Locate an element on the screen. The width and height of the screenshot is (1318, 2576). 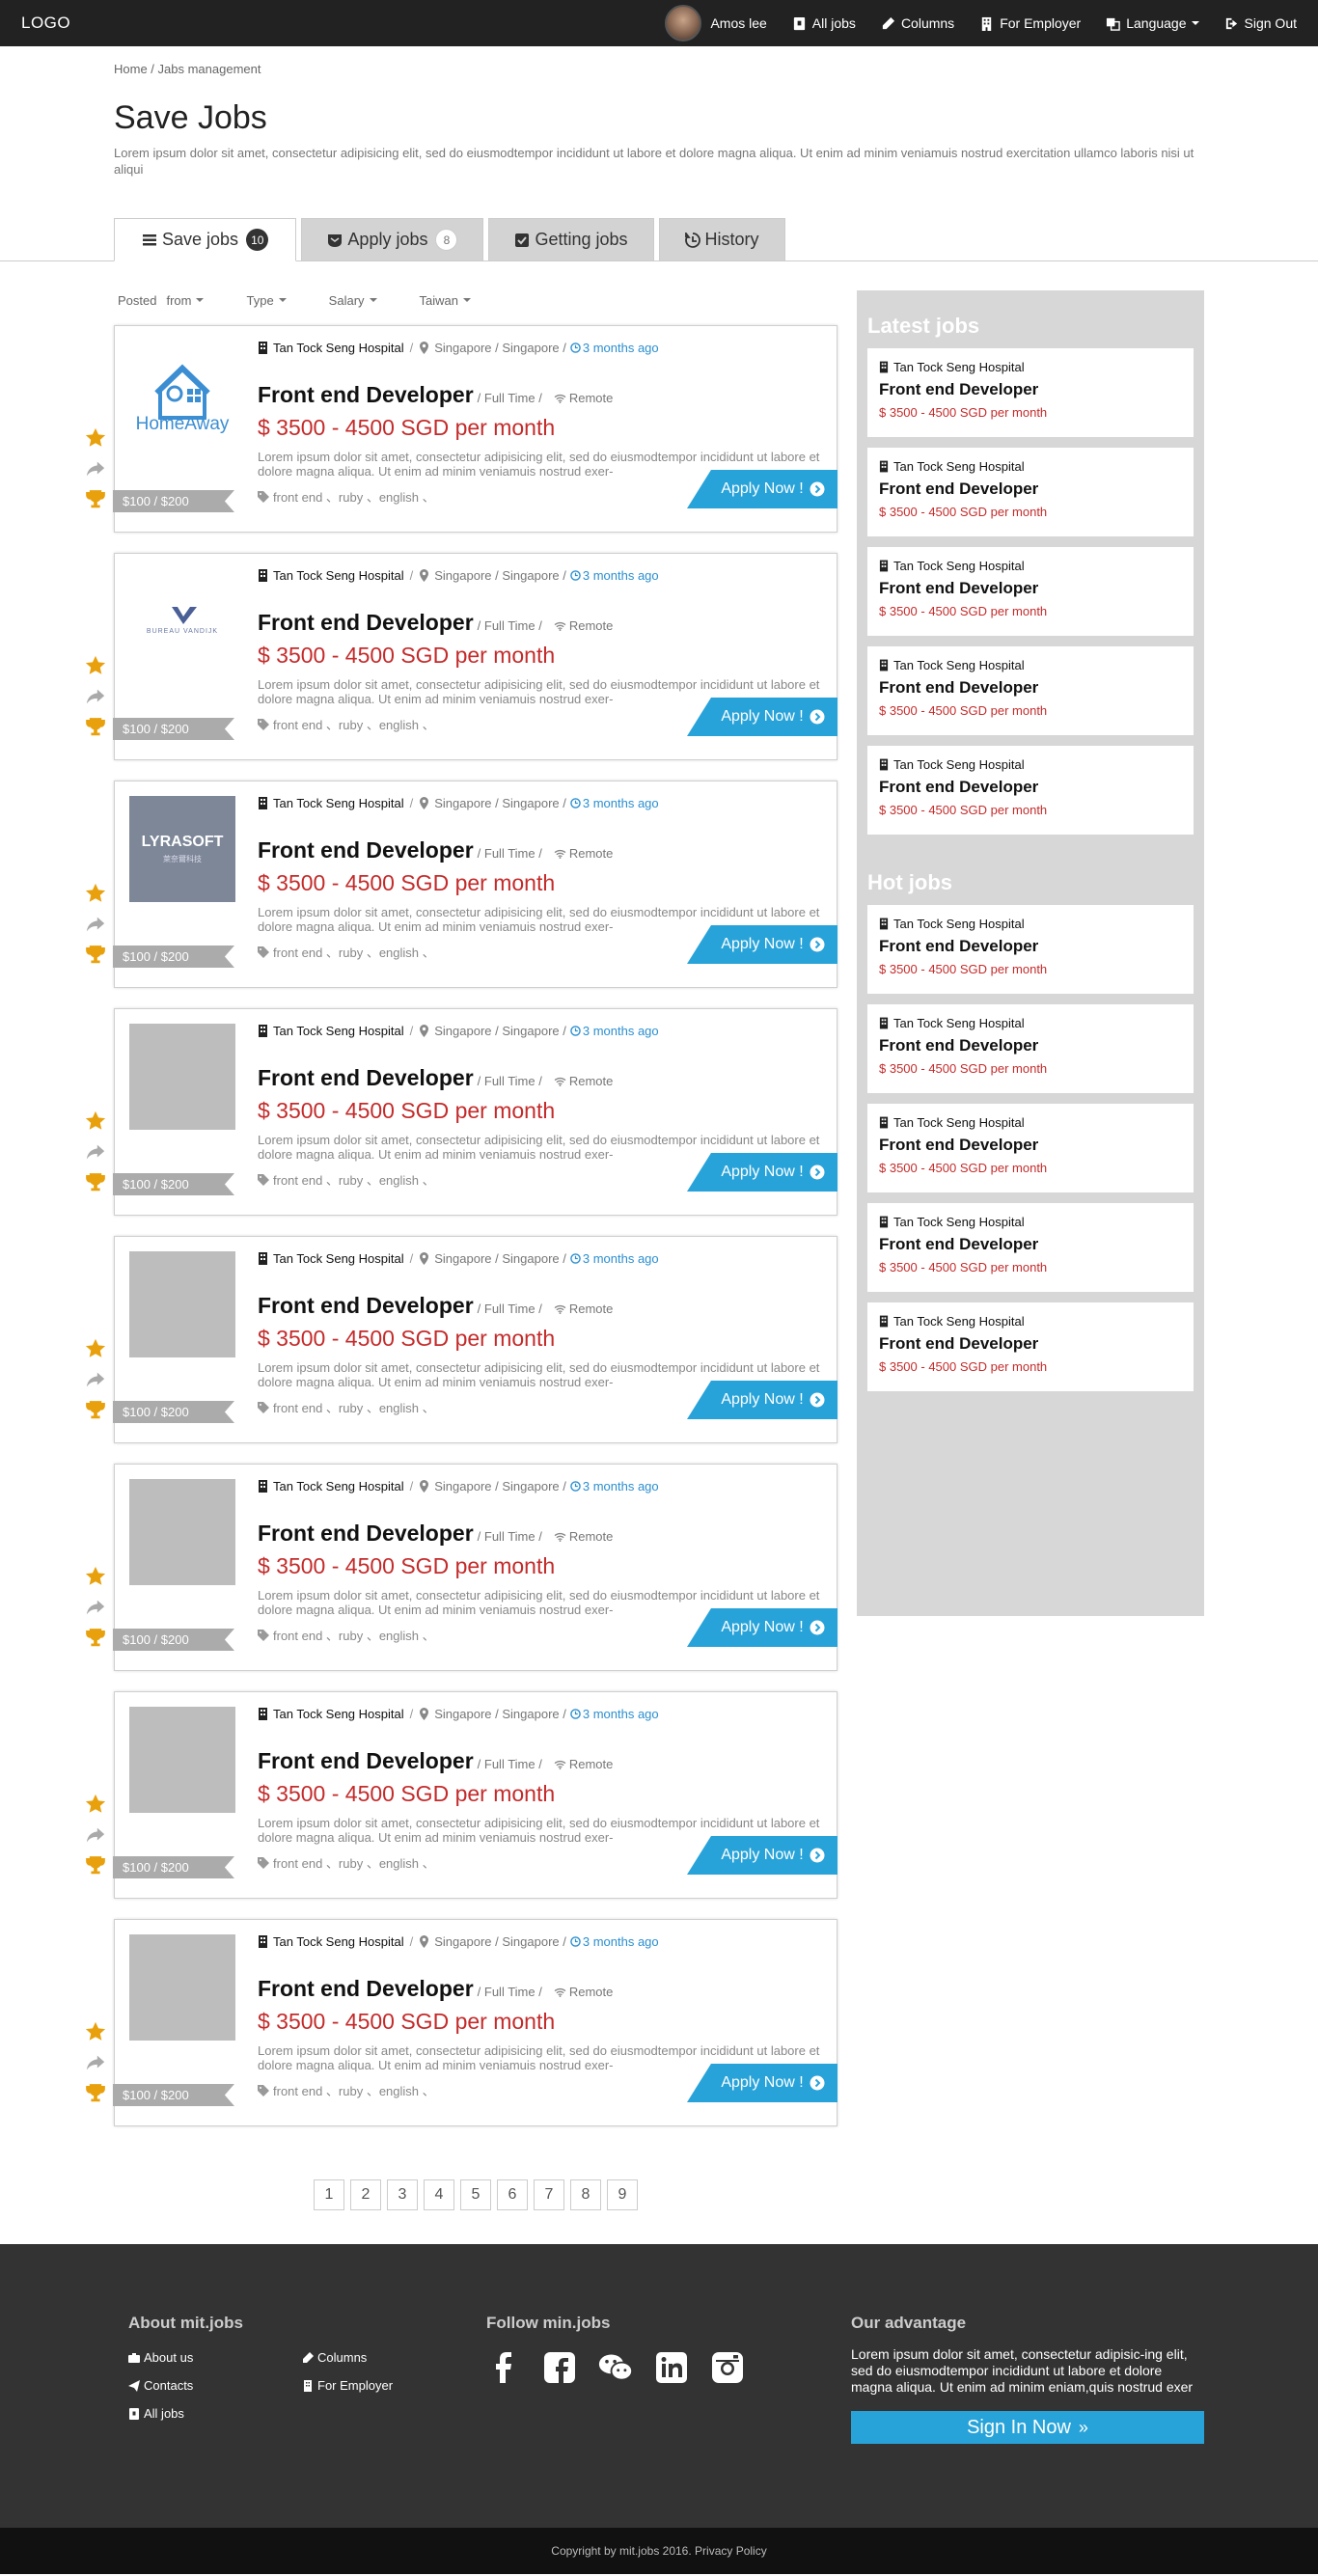
tab-history: History is located at coordinates (721, 240).